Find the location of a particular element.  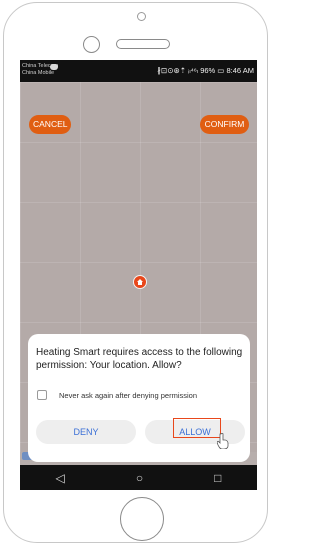

camera-dot is located at coordinates (141, 16).